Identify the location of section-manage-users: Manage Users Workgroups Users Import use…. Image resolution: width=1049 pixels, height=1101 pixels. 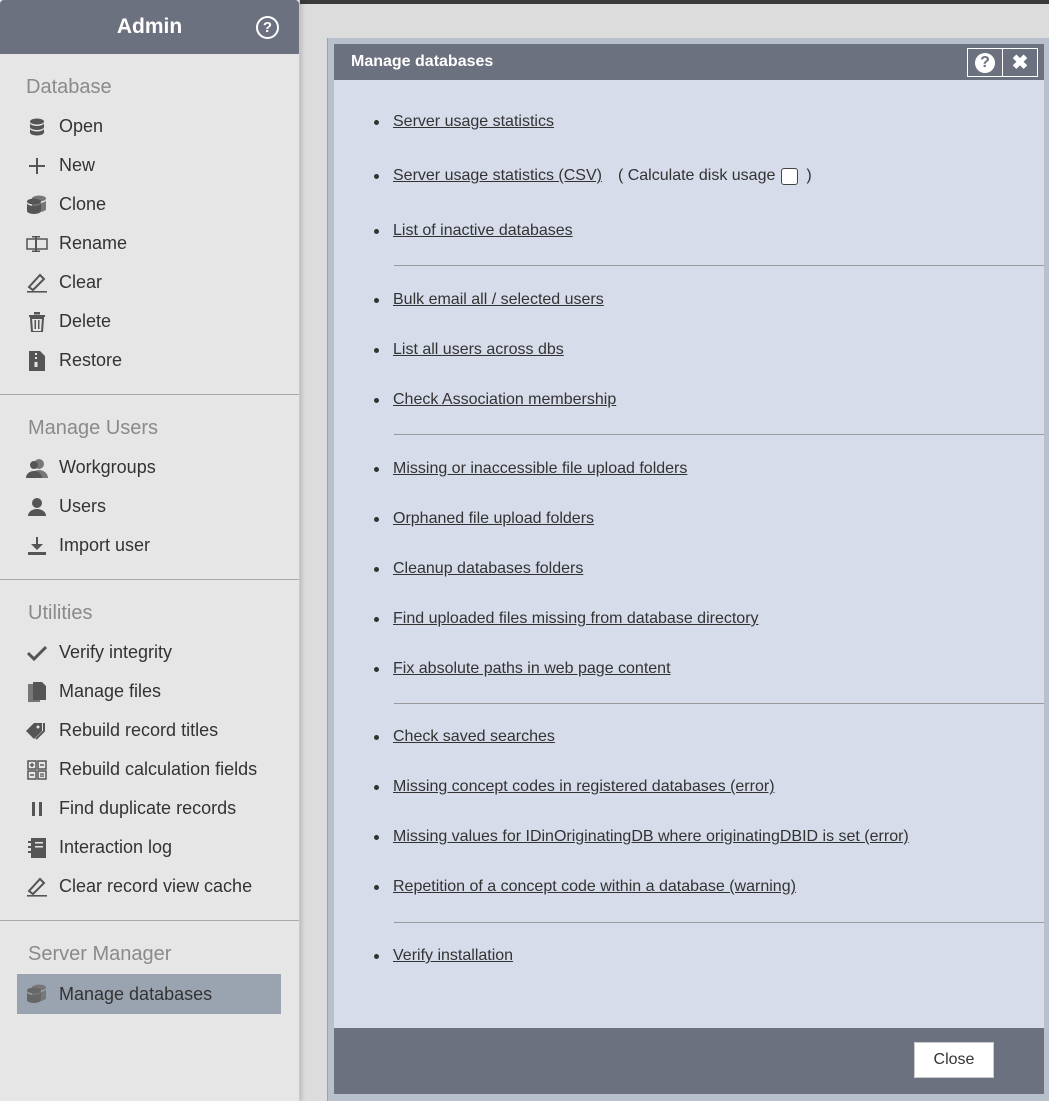
(149, 487).